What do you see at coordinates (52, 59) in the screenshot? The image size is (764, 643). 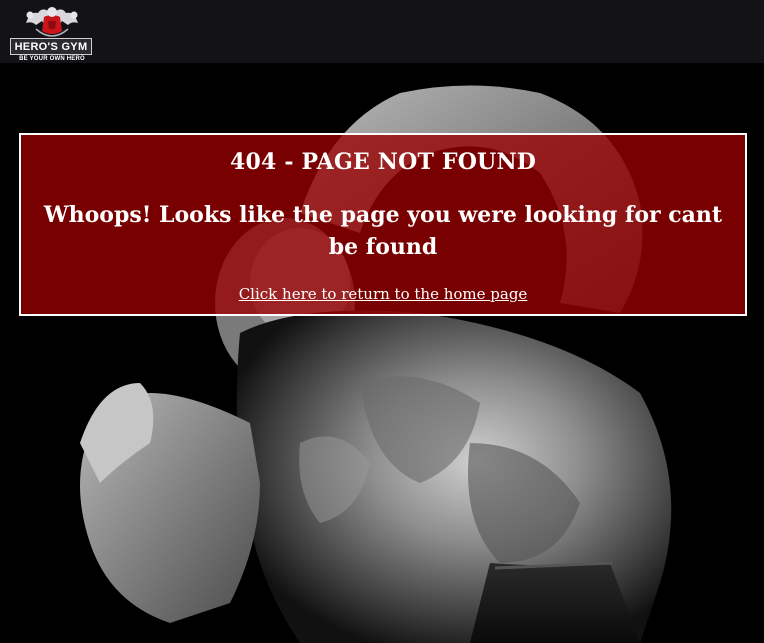 I see `logo-tagline: BE YOUR OWN HERO` at bounding box center [52, 59].